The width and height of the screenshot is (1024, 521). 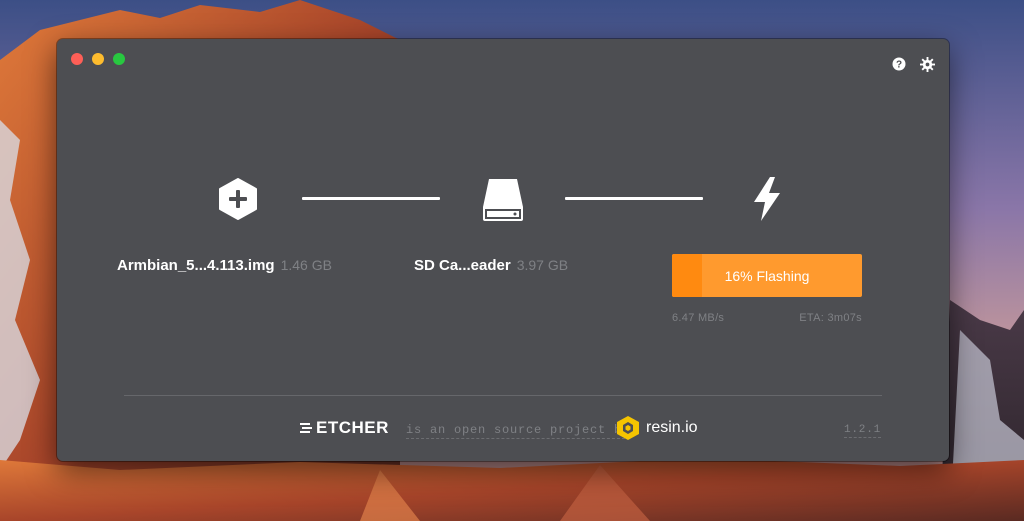 I want to click on maximize-window-button, so click(x=119, y=59).